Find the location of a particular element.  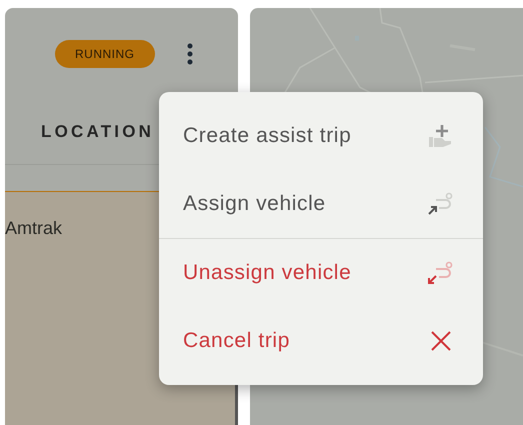

menu-item: Unassign vehicle is located at coordinates (321, 272).